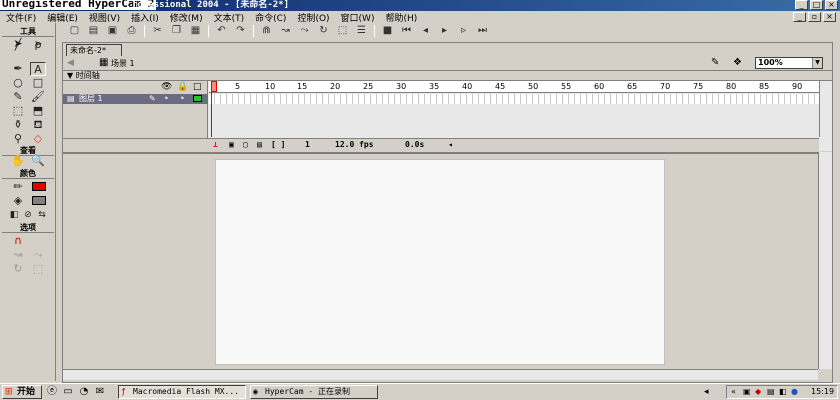 The image size is (840, 400). I want to click on collapse-icon: ▼, so click(71, 75).